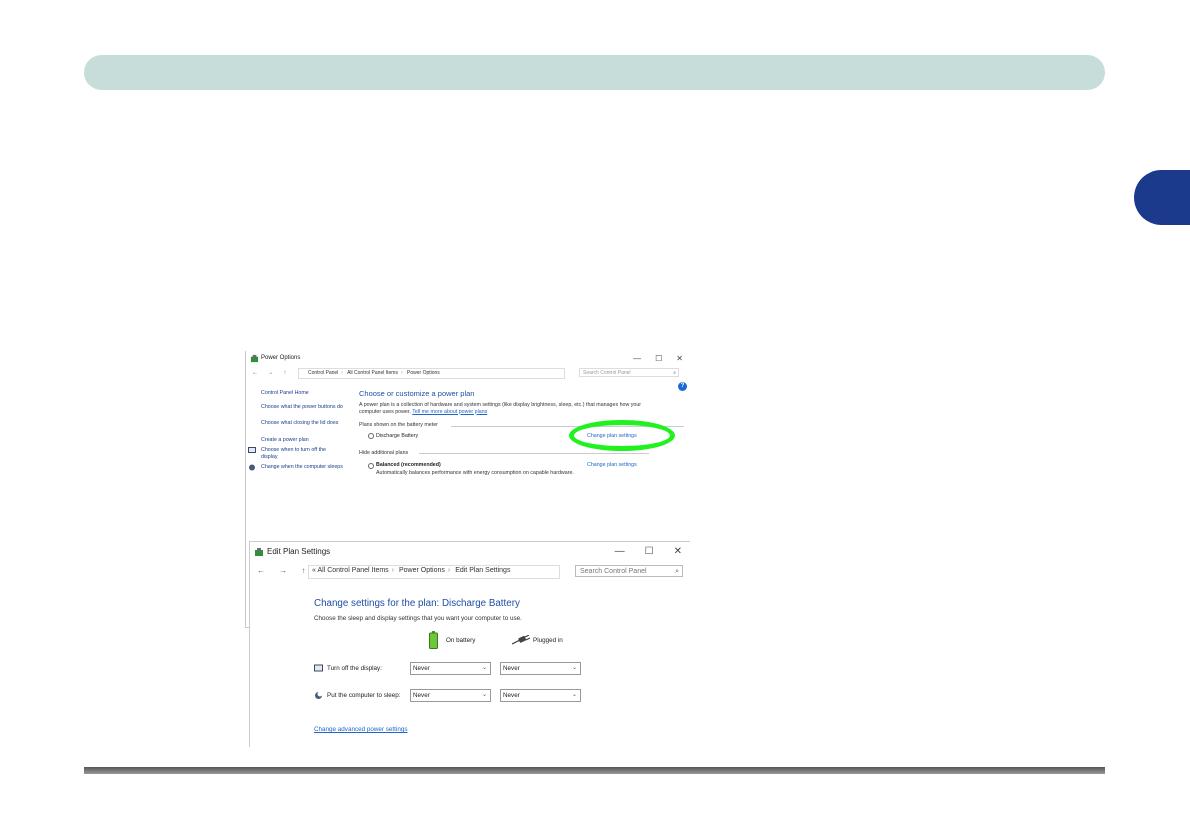  I want to click on sleep-on-battery-select: Never ⌄, so click(450, 695).